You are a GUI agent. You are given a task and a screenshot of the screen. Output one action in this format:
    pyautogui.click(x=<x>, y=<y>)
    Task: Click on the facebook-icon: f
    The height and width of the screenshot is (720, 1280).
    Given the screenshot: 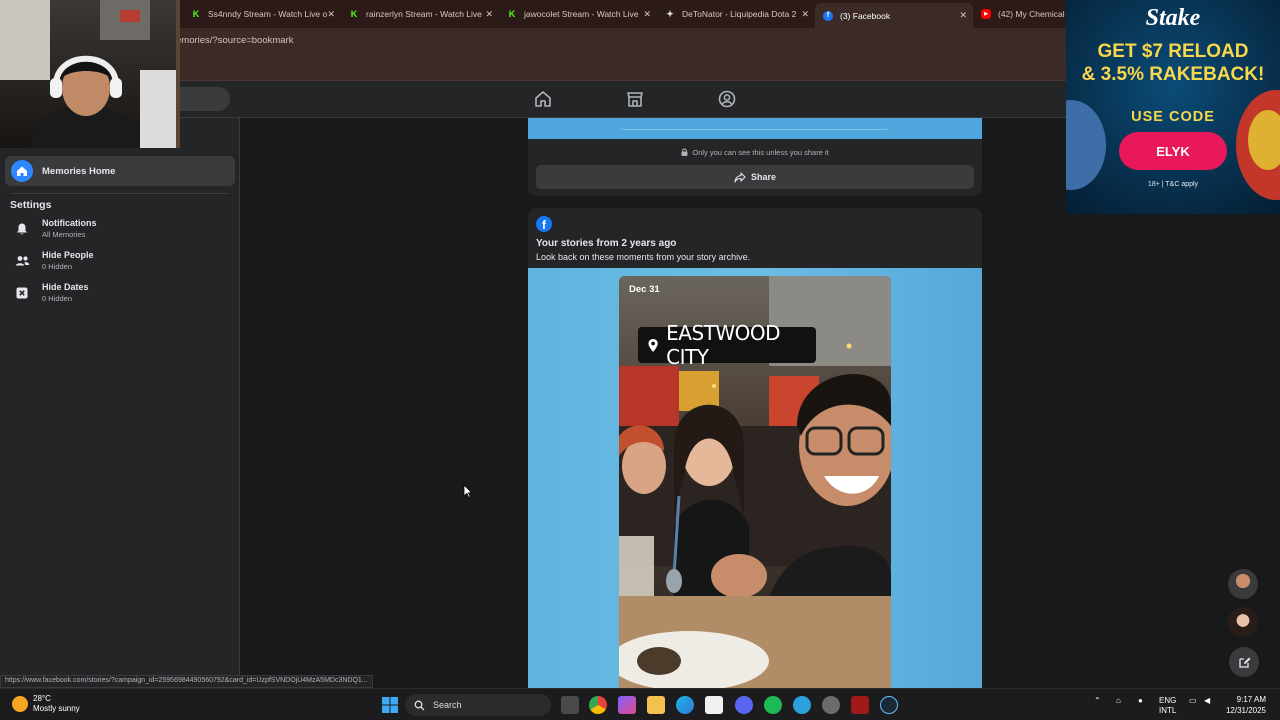 What is the action you would take?
    pyautogui.click(x=828, y=15)
    